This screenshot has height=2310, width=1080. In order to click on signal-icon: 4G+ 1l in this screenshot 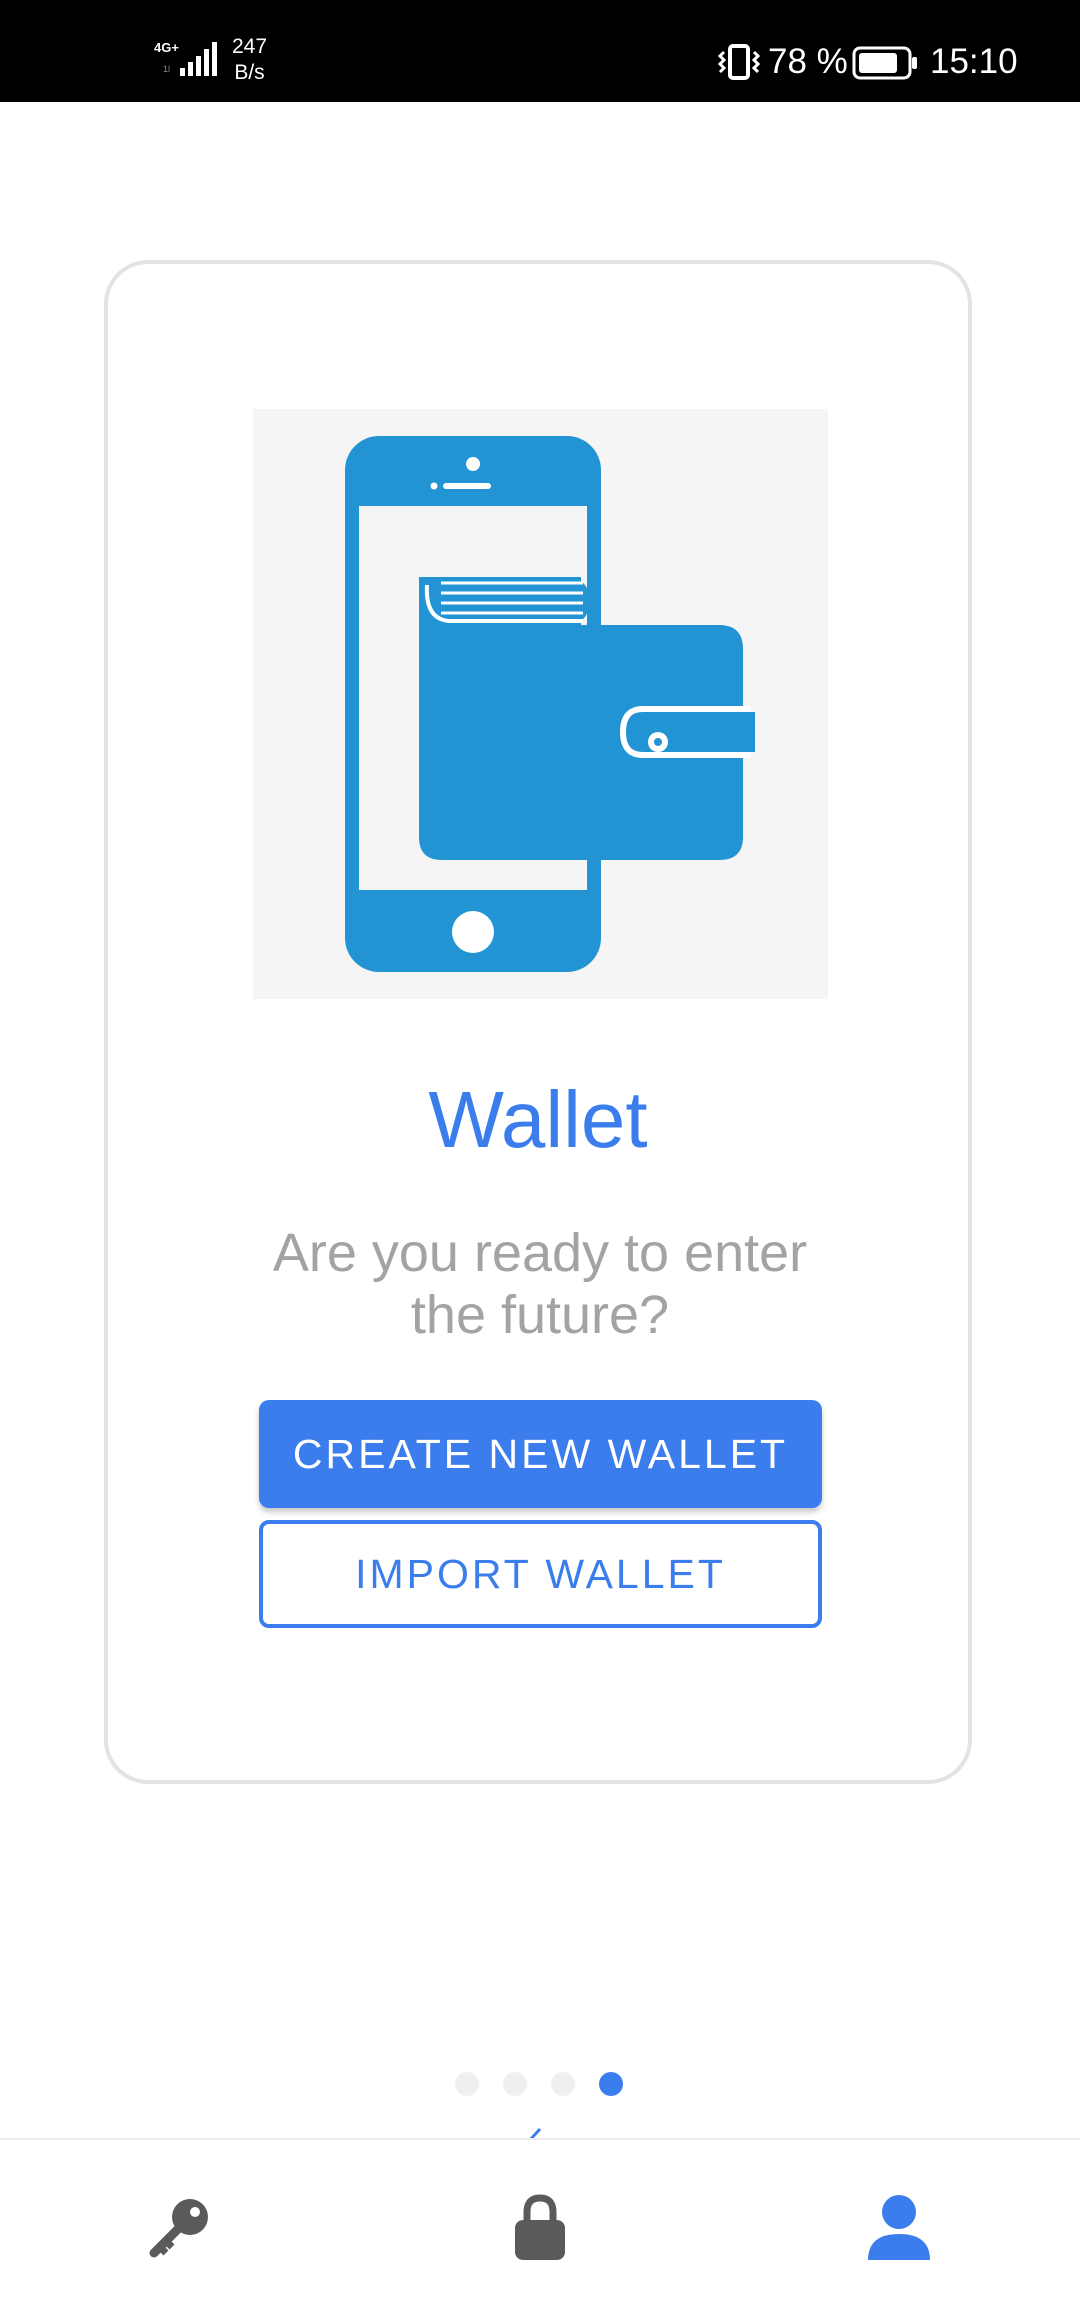, I will do `click(185, 58)`.